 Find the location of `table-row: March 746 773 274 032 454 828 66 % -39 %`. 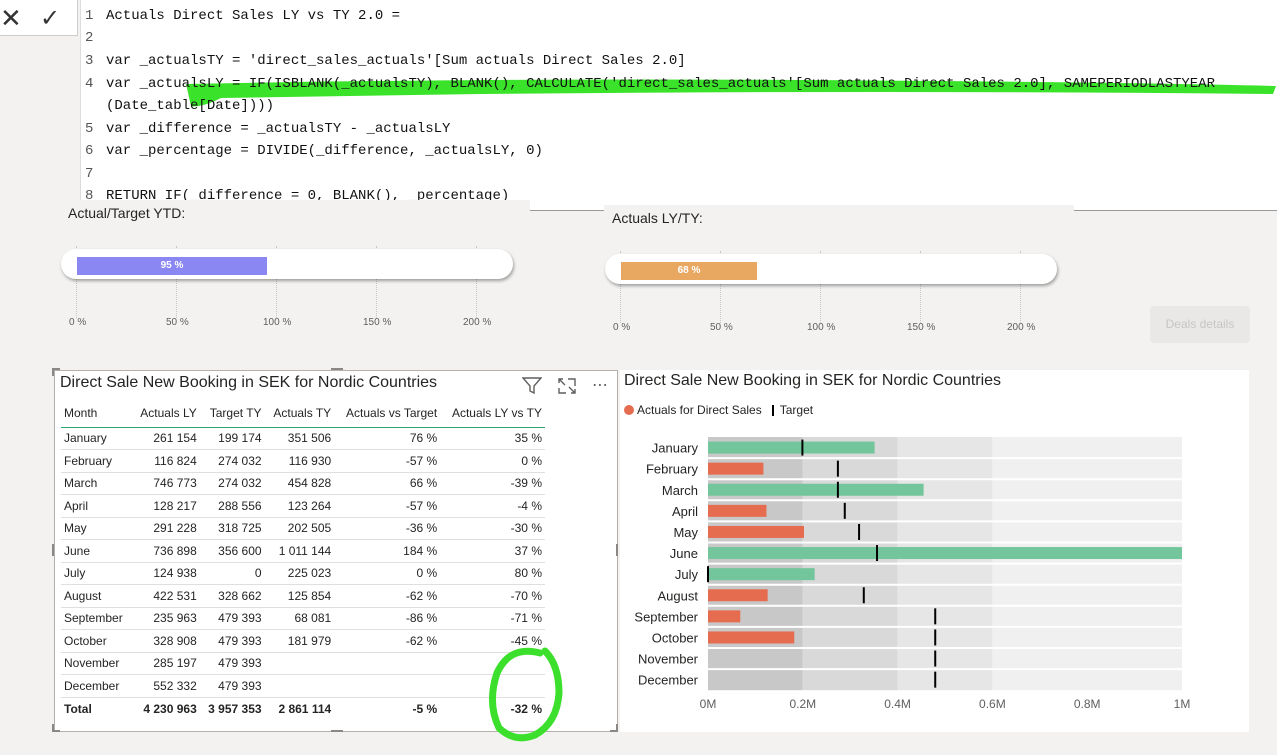

table-row: March 746 773 274 032 454 828 66 % -39 % is located at coordinates (303, 483).